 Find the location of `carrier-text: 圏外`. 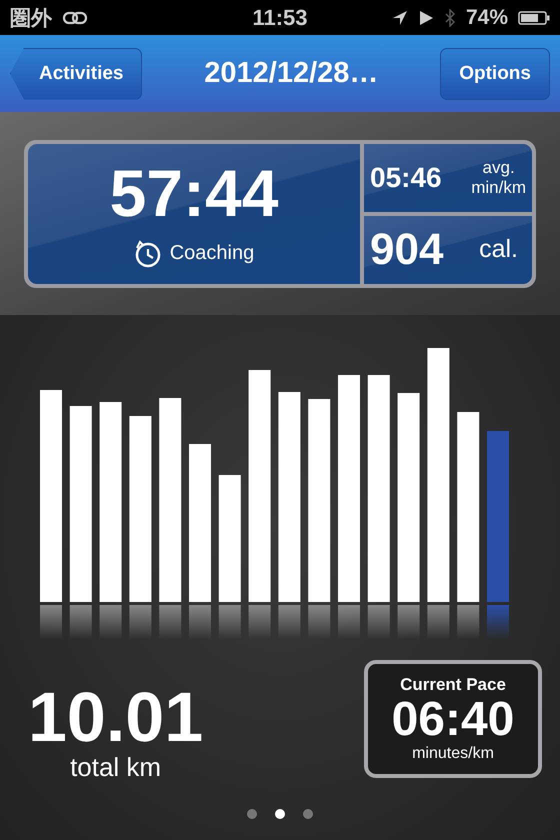

carrier-text: 圏外 is located at coordinates (31, 19).